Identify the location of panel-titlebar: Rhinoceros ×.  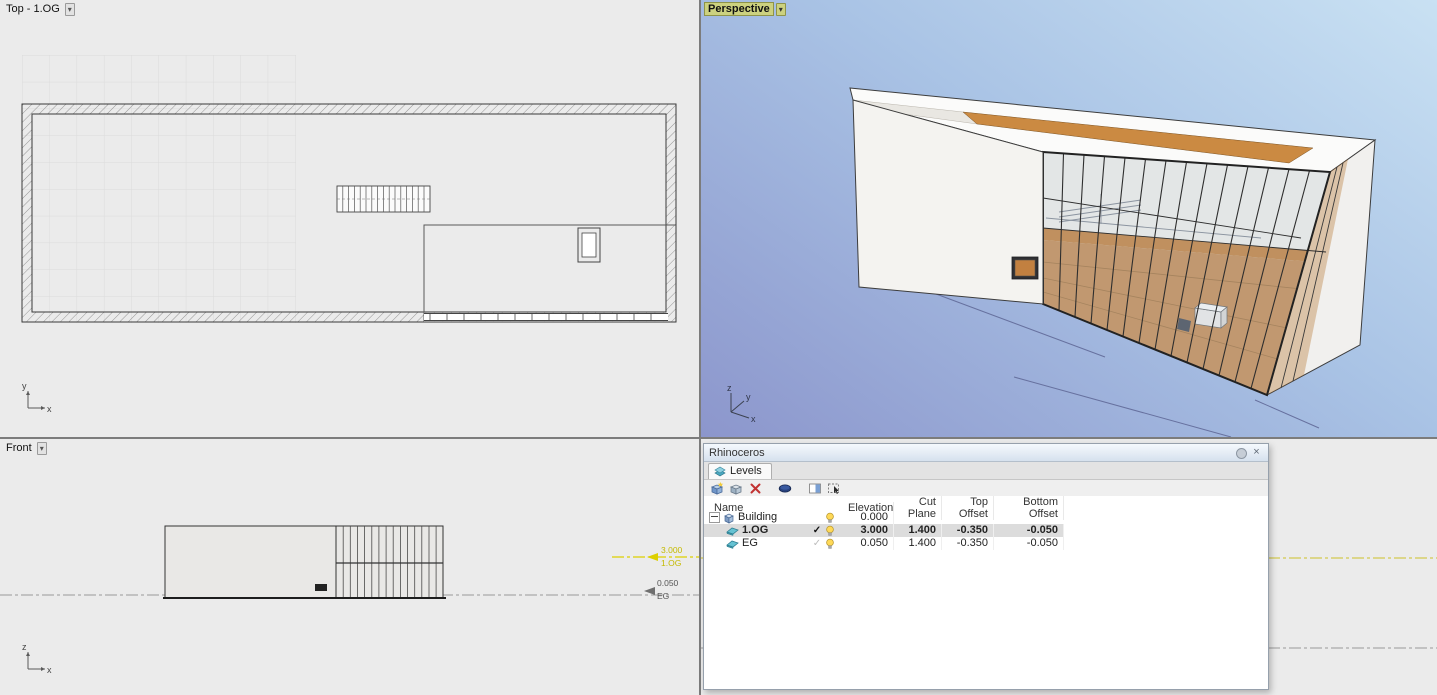
(986, 453).